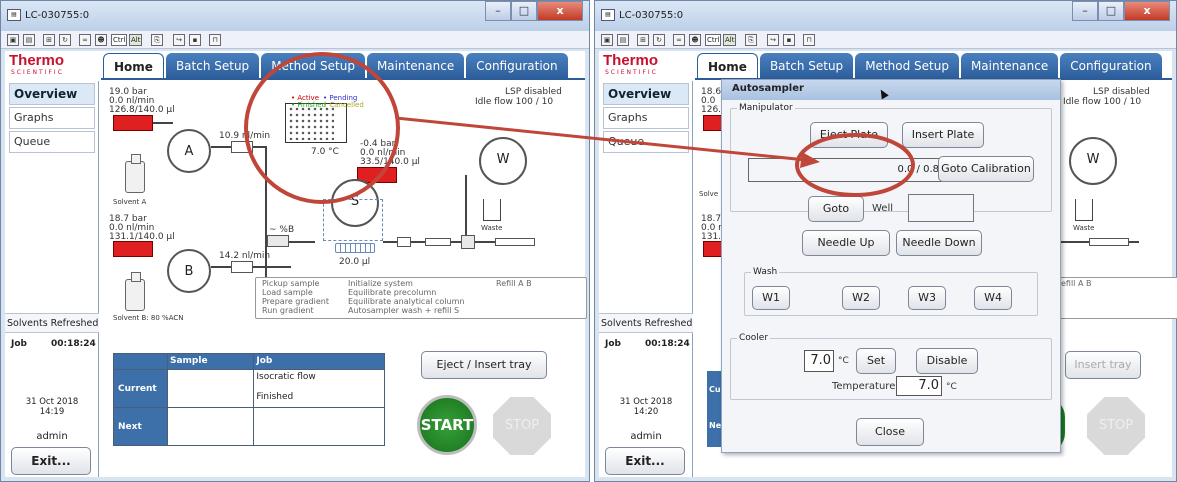  What do you see at coordinates (855, 165) in the screenshot?
I see `highlight-circle-right` at bounding box center [855, 165].